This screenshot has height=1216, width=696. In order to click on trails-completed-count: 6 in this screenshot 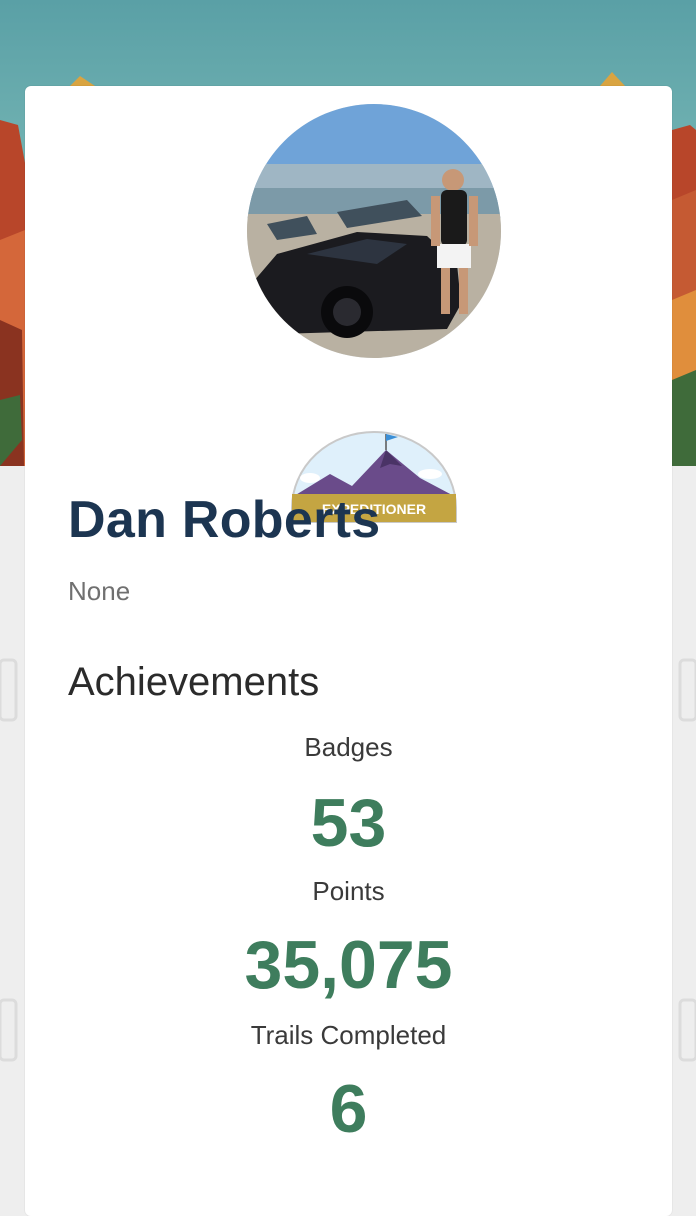, I will do `click(348, 1109)`.